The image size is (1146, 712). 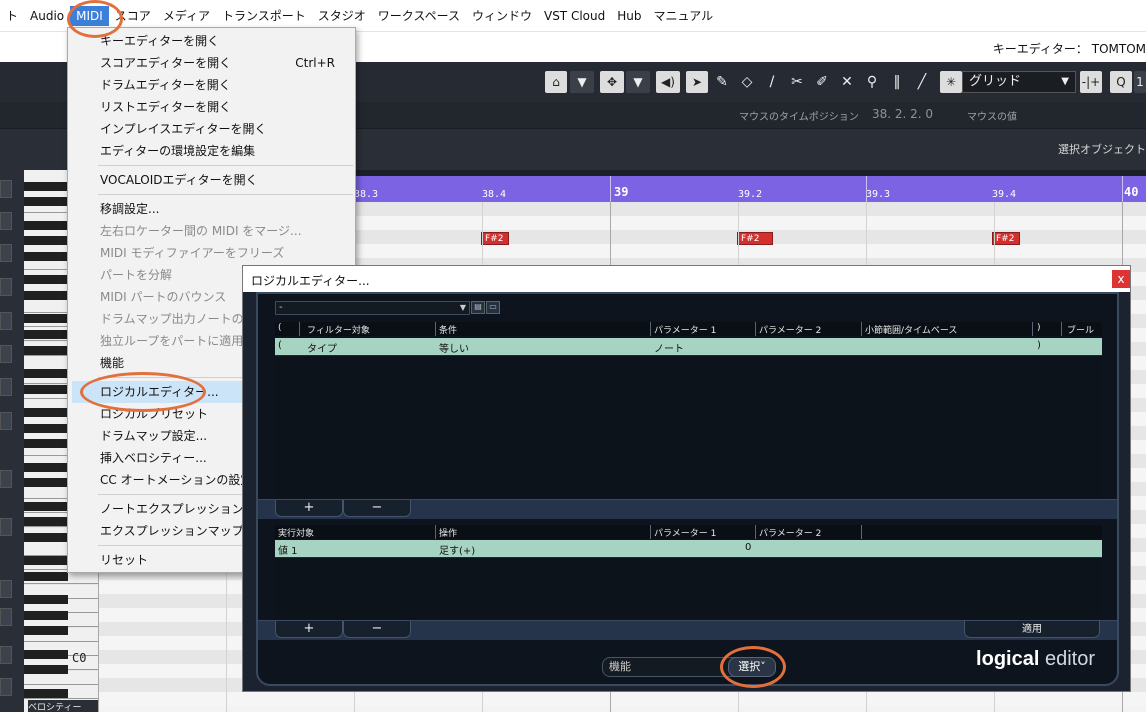 I want to click on filter-row: ( タイプ 等しい ノート ), so click(x=688, y=346).